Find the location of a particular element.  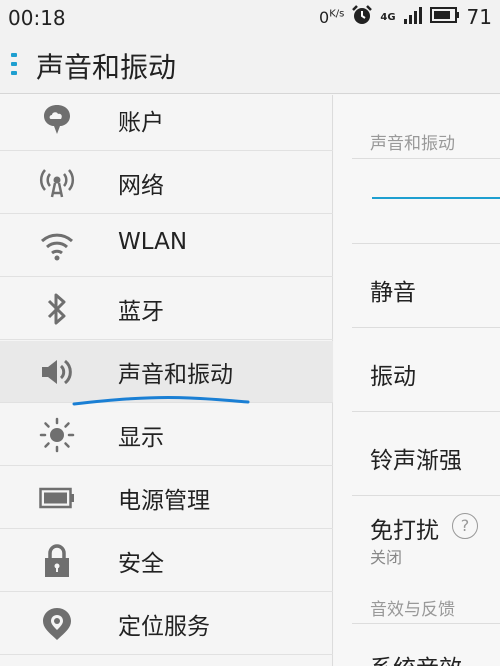

status-bar: 00:18 0K/s 4G 71 is located at coordinates (250, 17).